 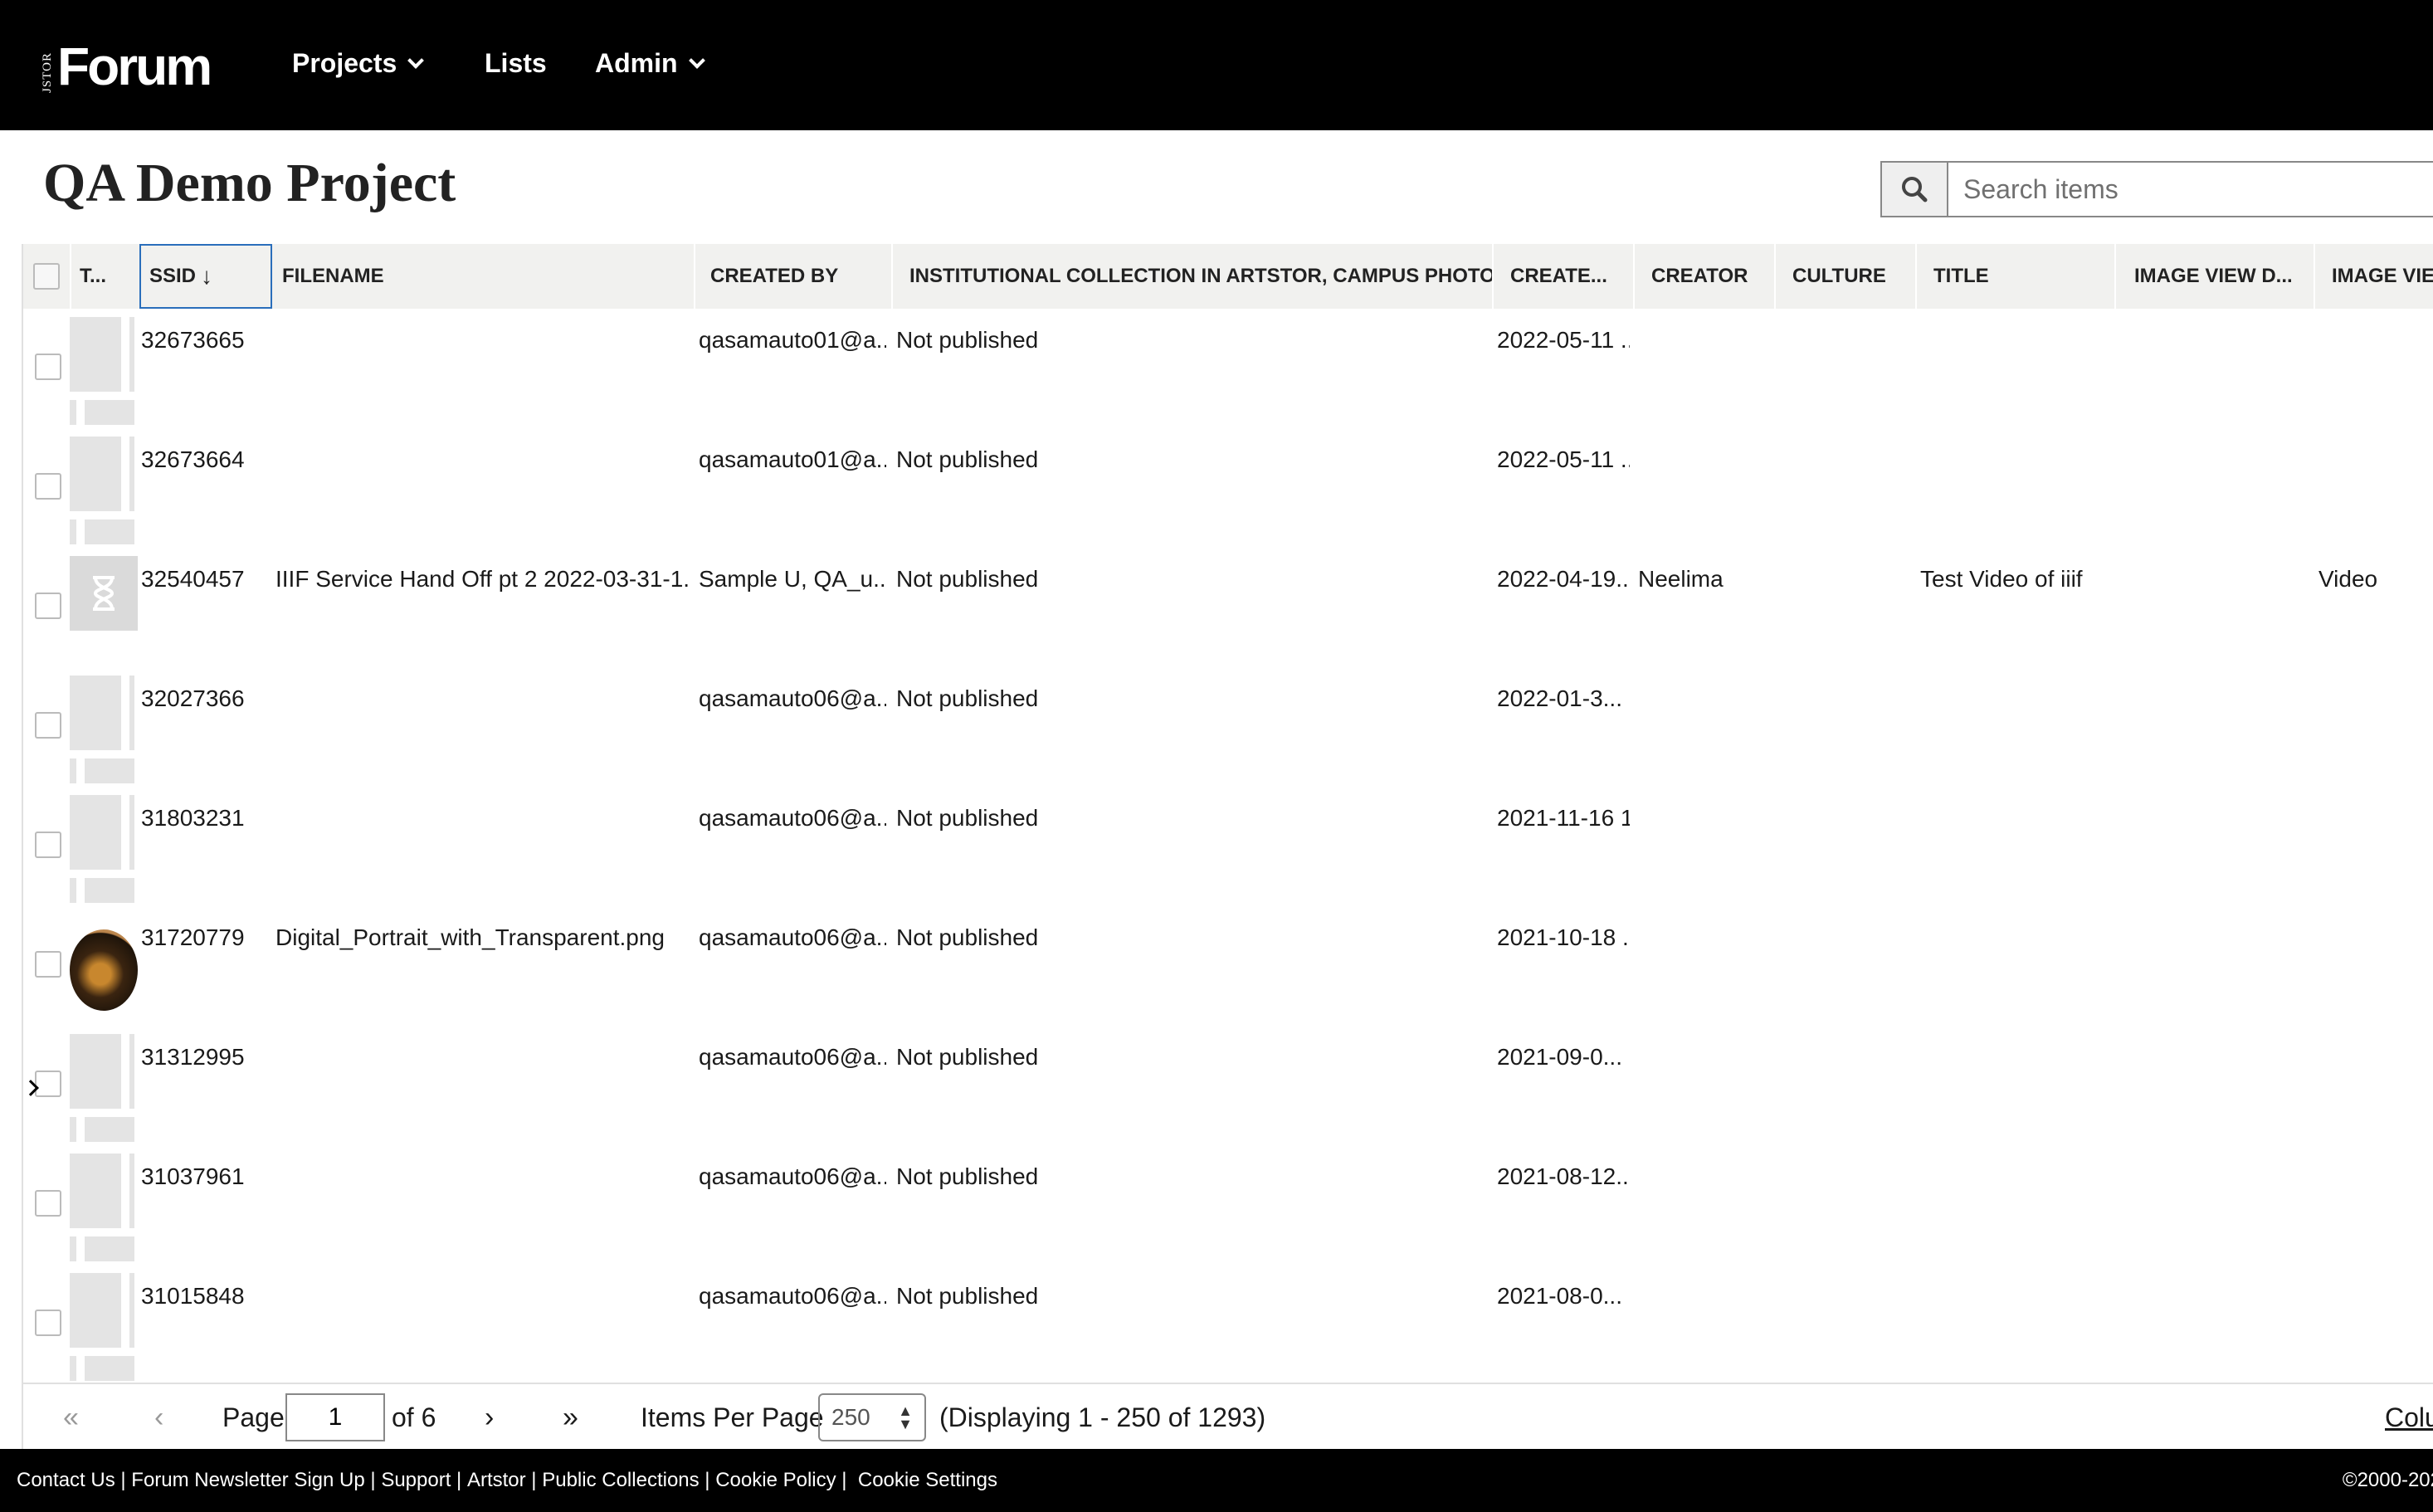 What do you see at coordinates (1839, 276) in the screenshot?
I see `column-label-culture: CULTURE` at bounding box center [1839, 276].